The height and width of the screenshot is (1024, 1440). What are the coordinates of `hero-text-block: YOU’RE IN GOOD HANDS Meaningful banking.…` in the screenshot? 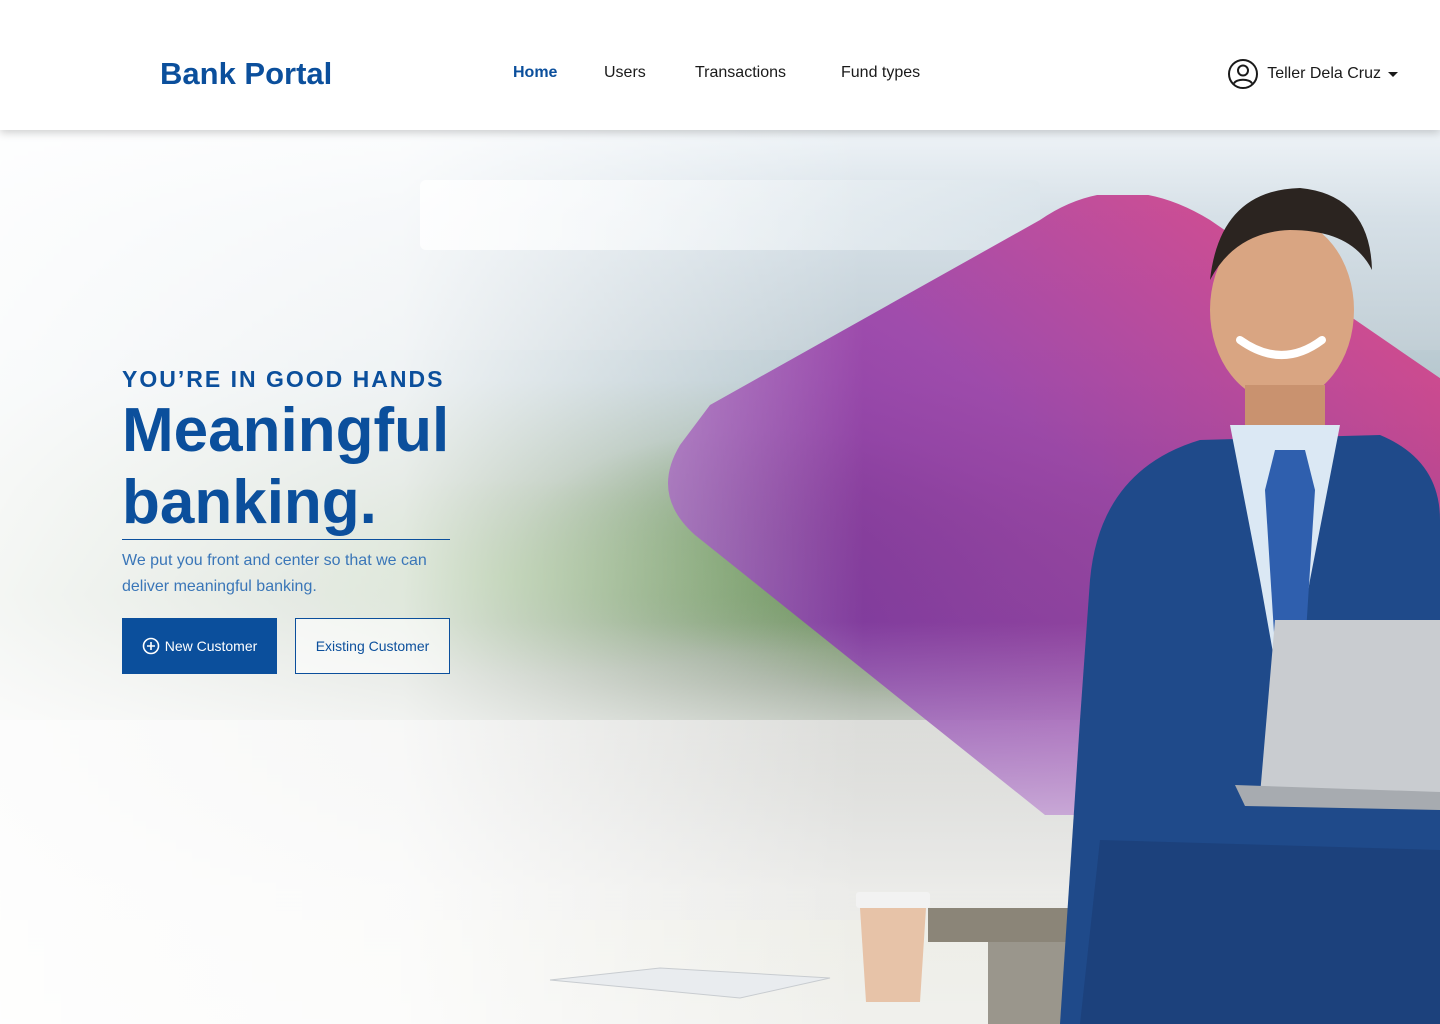 It's located at (302, 520).